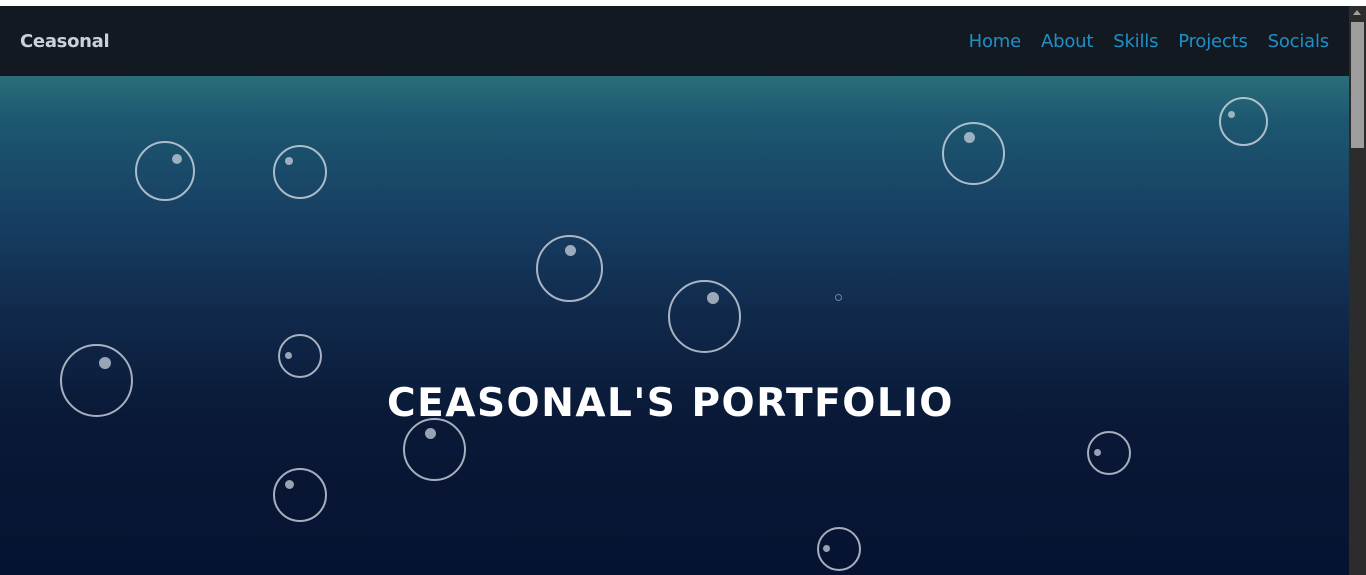  Describe the element at coordinates (995, 41) in the screenshot. I see `nav-link-home: Home` at that location.